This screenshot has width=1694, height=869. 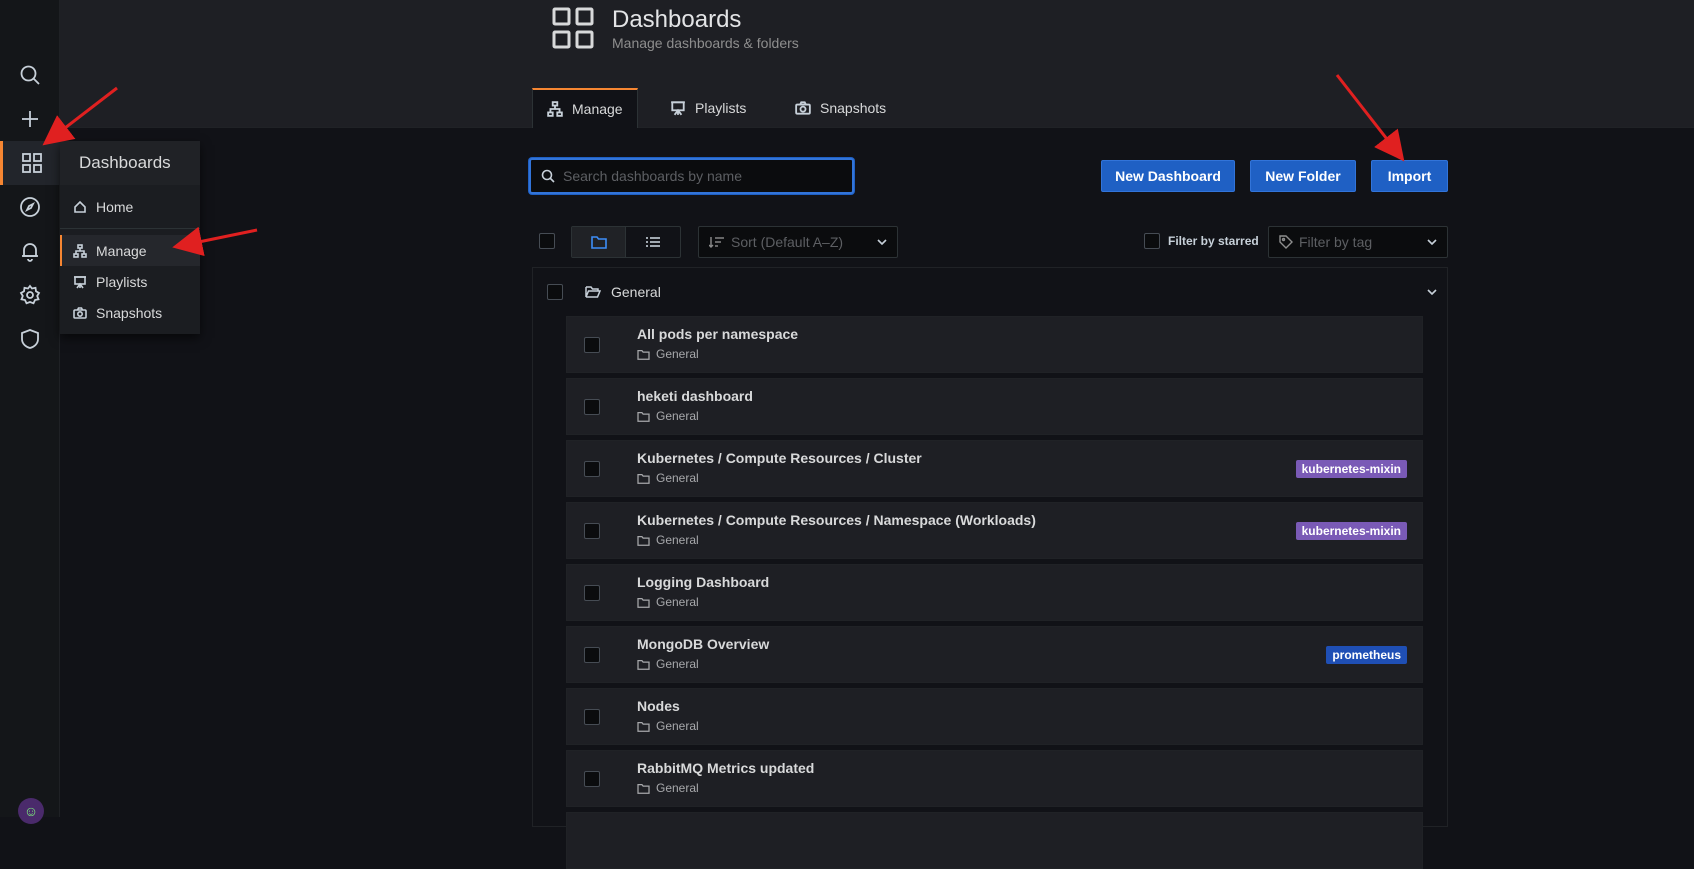 I want to click on view-toggle, so click(x=626, y=242).